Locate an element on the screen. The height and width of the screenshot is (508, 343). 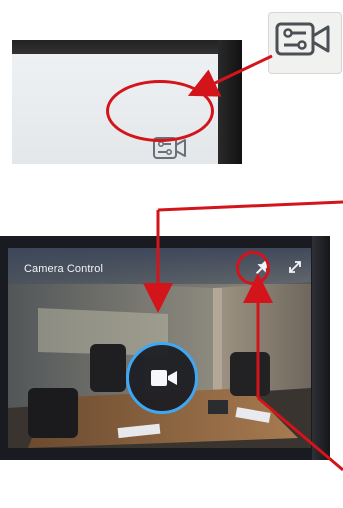
panel-title: Camera Control is located at coordinates (64, 269).